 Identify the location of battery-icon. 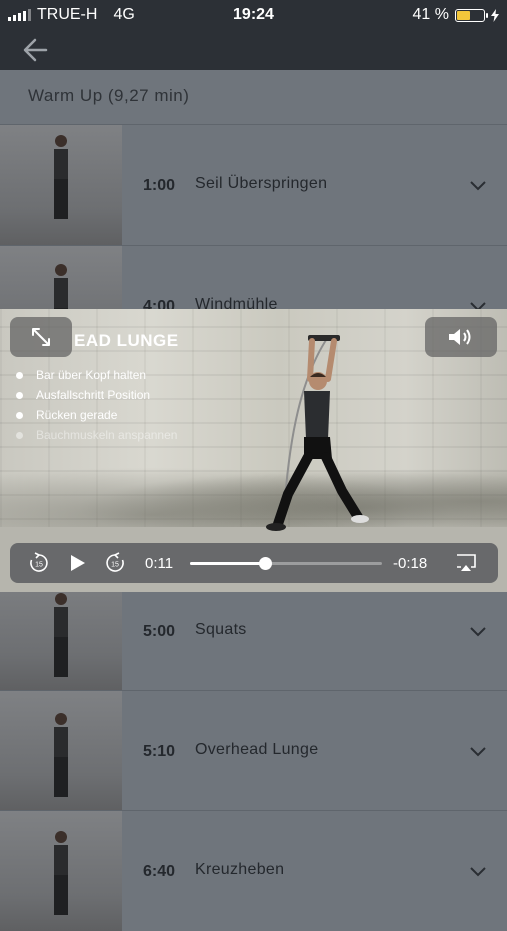
(471, 15).